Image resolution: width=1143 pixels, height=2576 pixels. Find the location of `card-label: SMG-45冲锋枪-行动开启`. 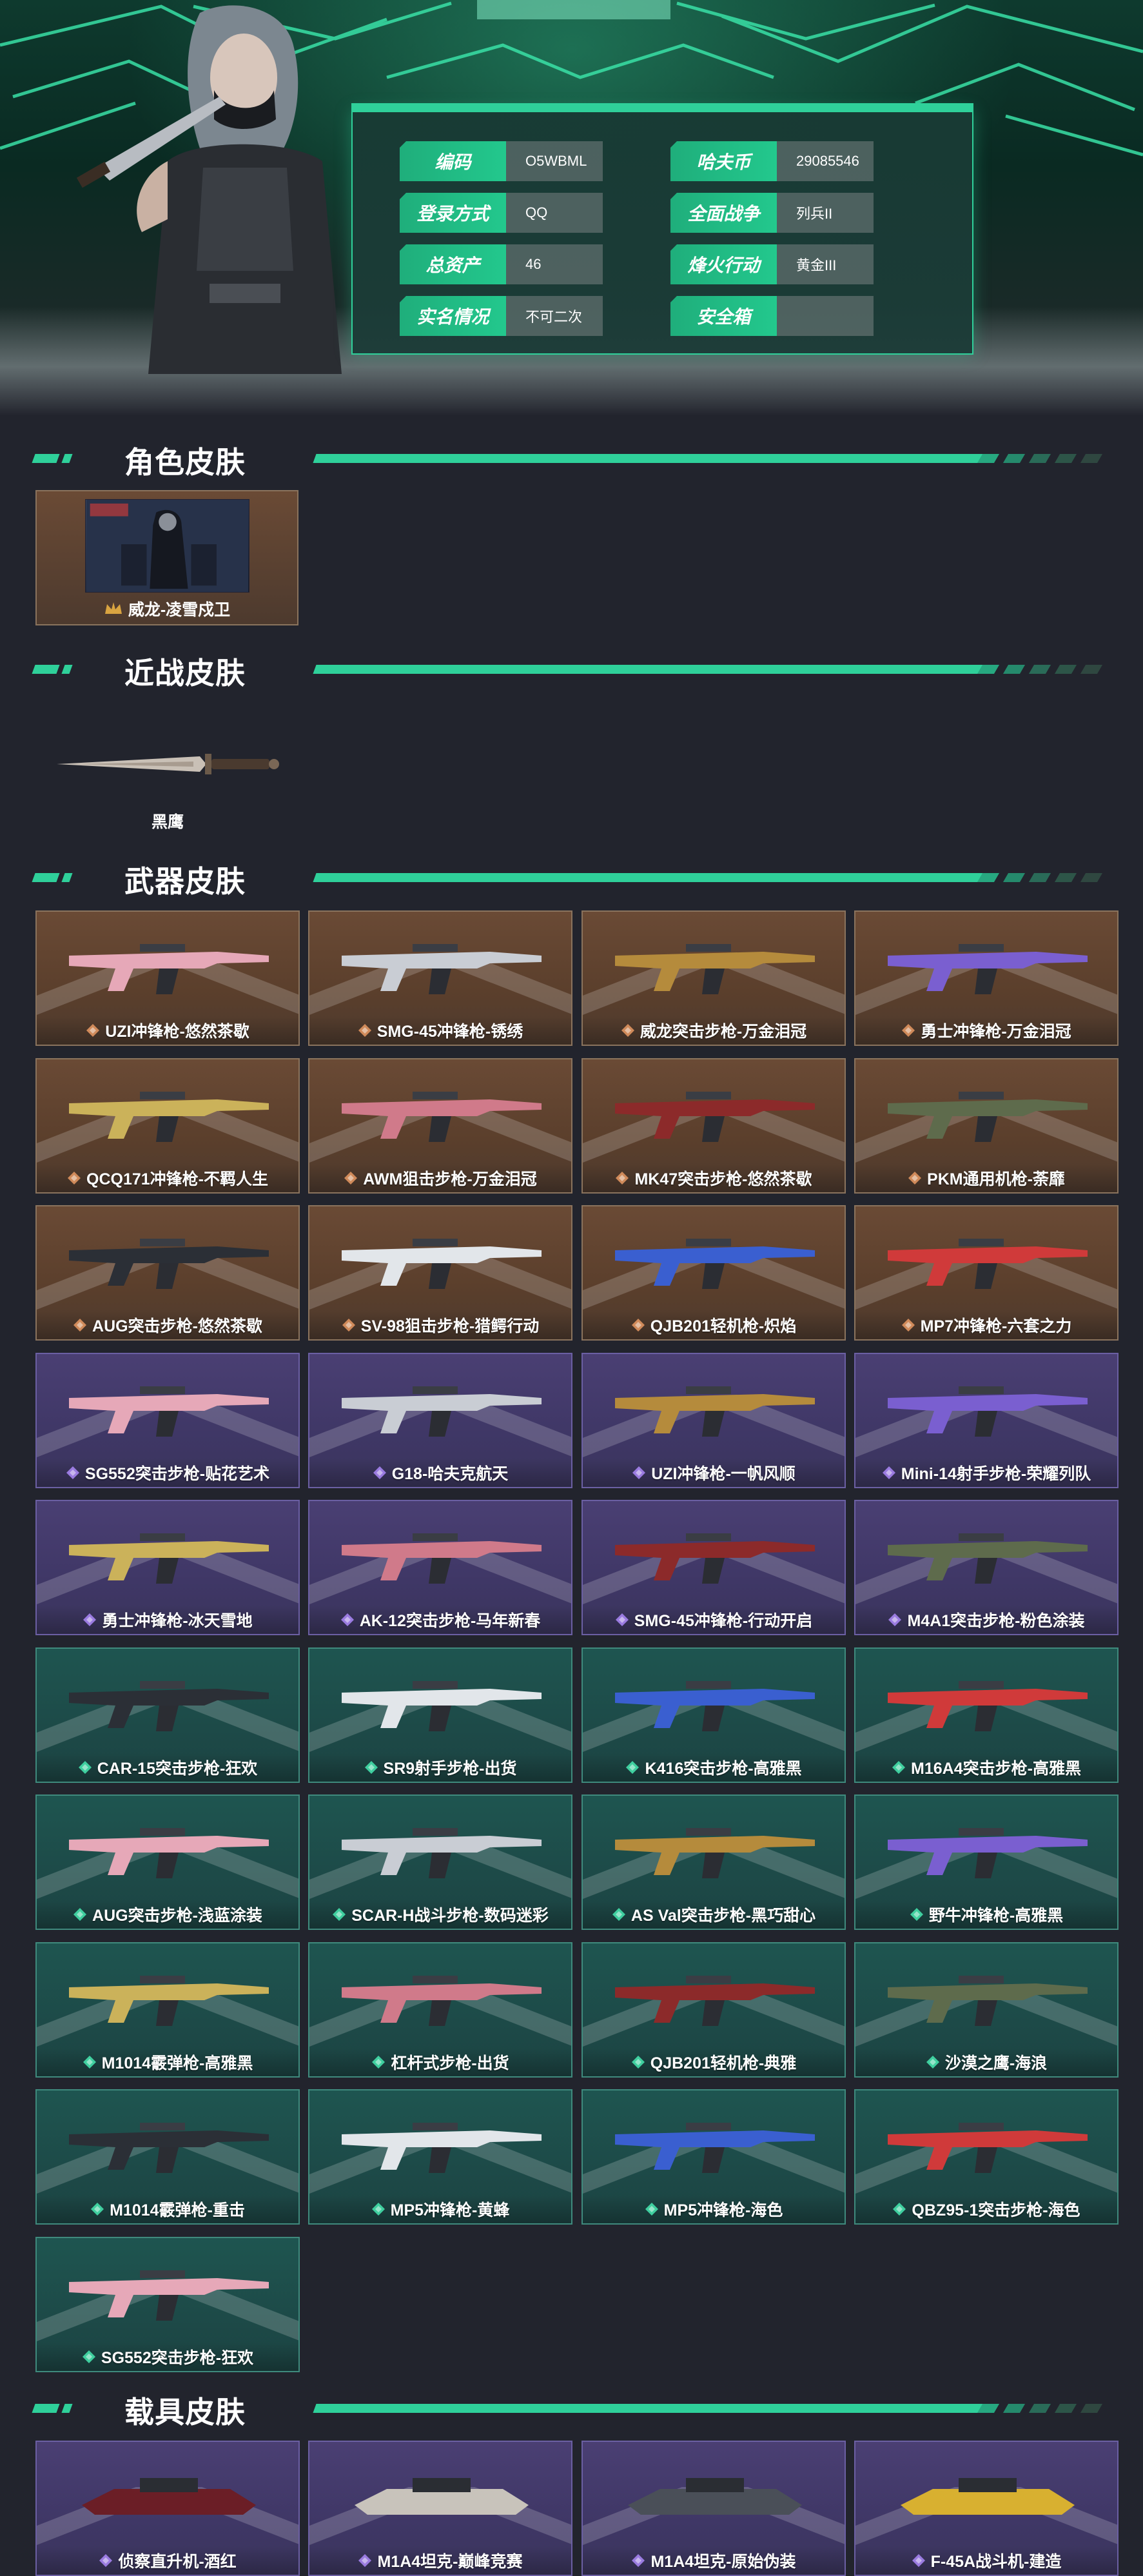

card-label: SMG-45冲锋枪-行动开启 is located at coordinates (714, 1620).